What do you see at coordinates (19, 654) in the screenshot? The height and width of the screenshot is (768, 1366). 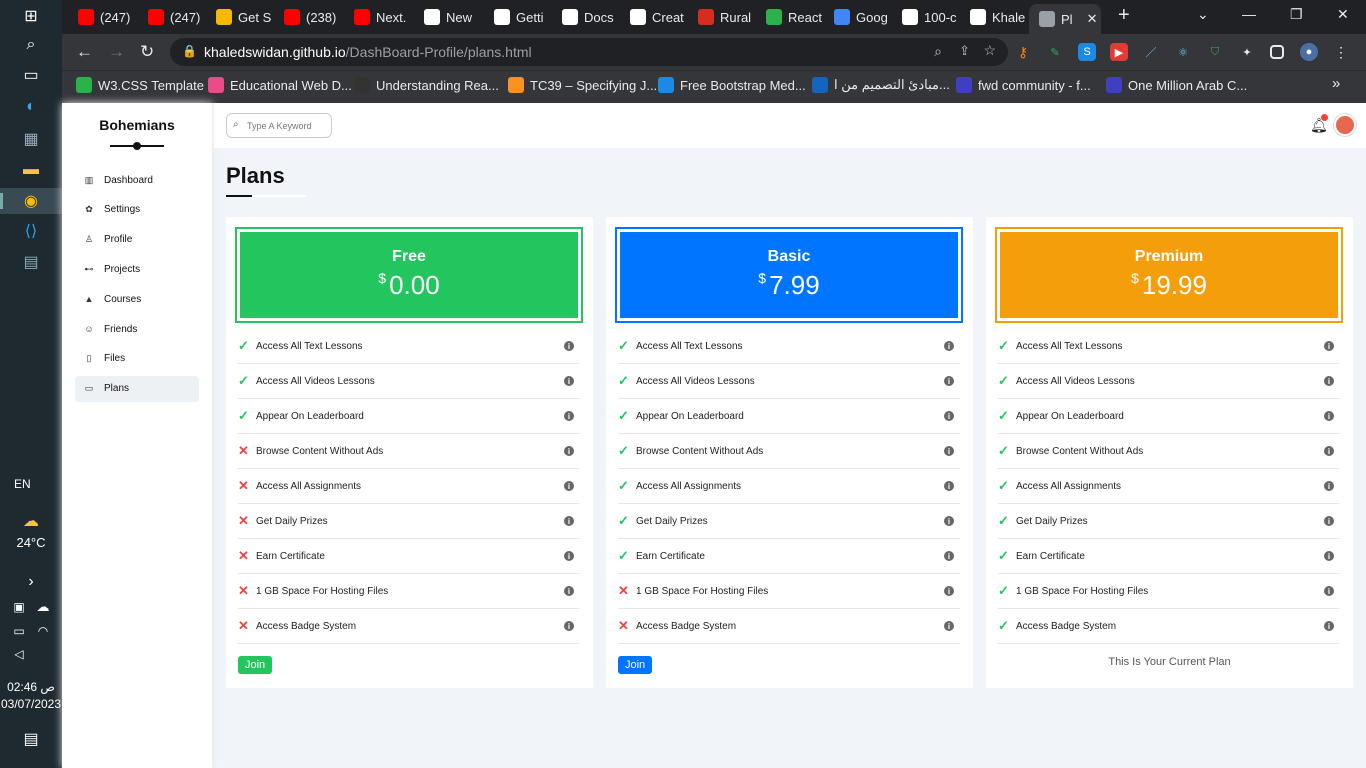 I see `volume-icon: ◁` at bounding box center [19, 654].